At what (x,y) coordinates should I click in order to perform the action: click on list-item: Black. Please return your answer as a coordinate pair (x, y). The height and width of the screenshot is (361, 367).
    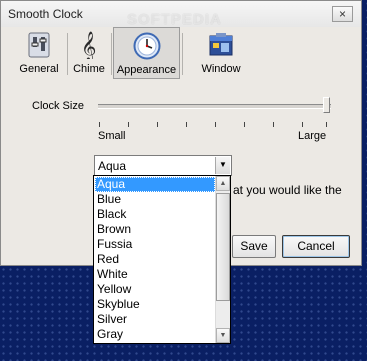
    Looking at the image, I should click on (155, 214).